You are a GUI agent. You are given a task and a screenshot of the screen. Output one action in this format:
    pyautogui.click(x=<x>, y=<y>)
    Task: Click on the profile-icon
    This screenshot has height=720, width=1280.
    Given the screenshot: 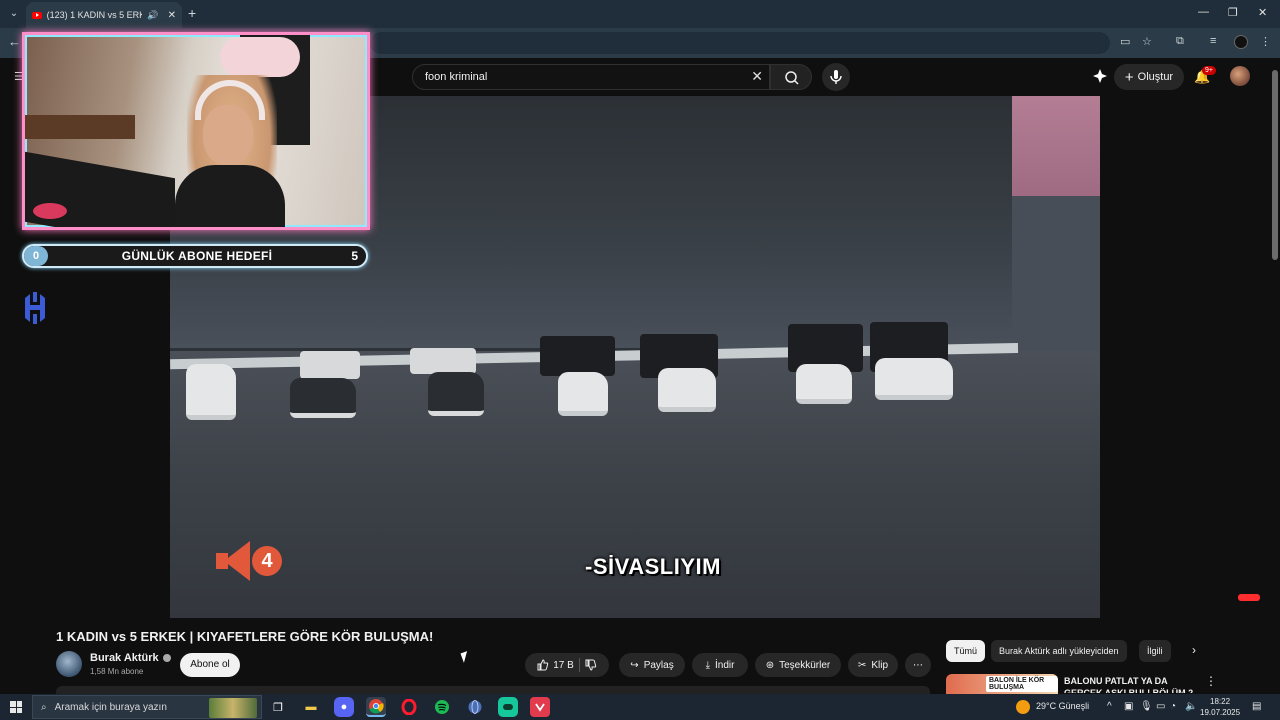 What is the action you would take?
    pyautogui.click(x=1241, y=42)
    